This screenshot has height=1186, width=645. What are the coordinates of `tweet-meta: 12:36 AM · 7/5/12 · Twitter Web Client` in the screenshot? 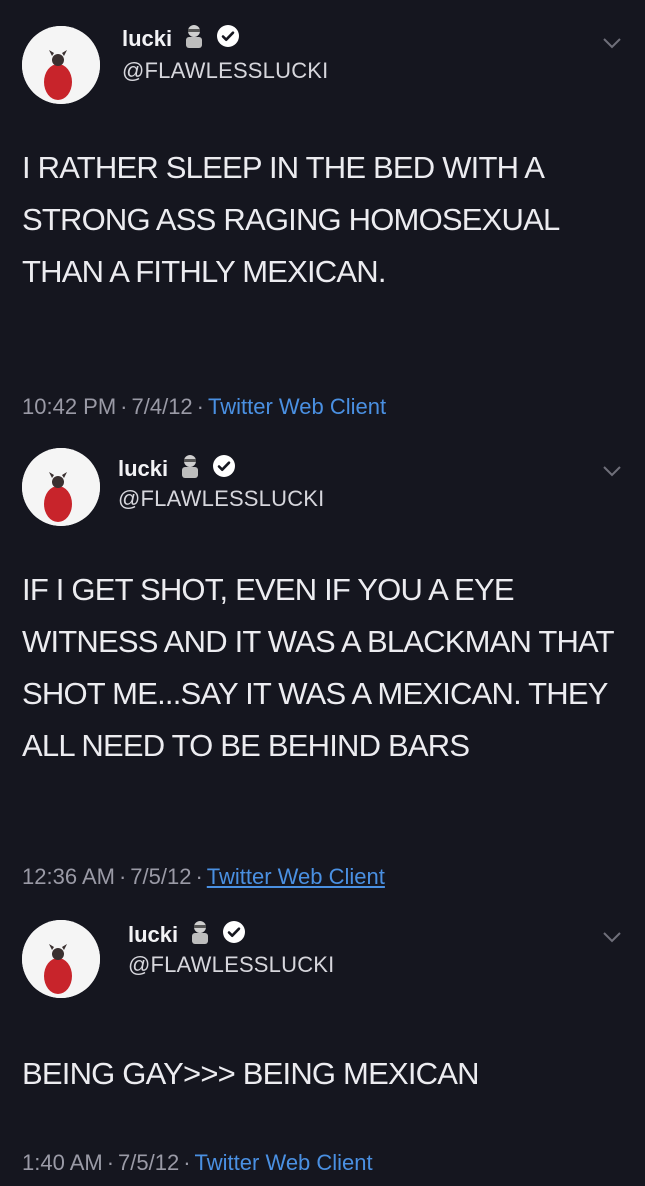 It's located at (203, 877).